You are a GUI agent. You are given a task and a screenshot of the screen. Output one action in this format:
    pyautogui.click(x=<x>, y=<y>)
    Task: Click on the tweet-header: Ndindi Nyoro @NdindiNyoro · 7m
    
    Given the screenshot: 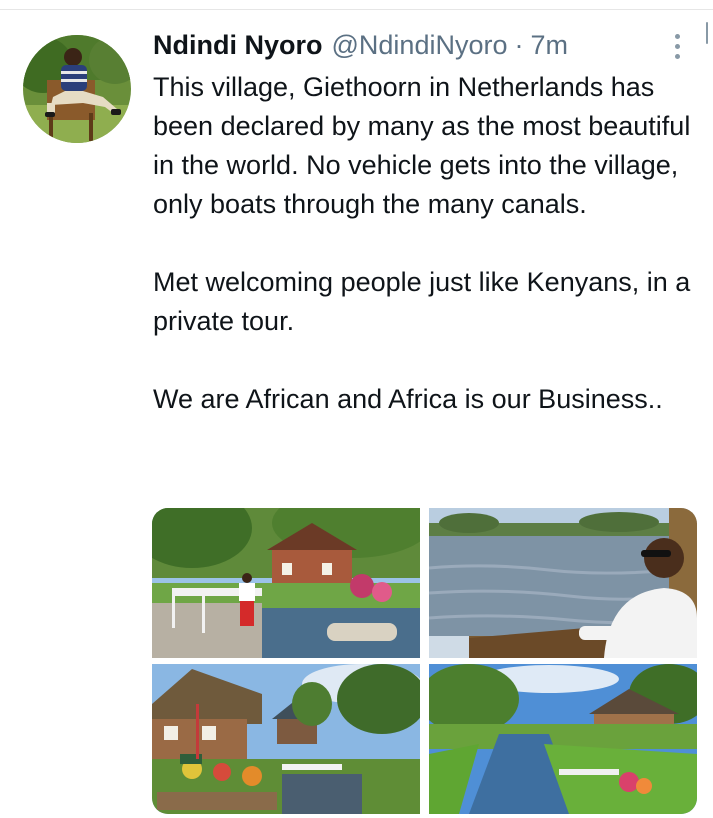 What is the action you would take?
    pyautogui.click(x=360, y=48)
    